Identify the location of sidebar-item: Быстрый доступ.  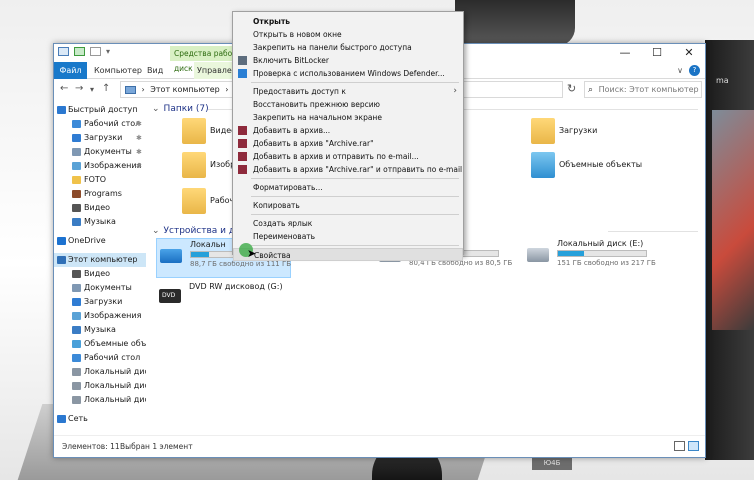
(100, 110).